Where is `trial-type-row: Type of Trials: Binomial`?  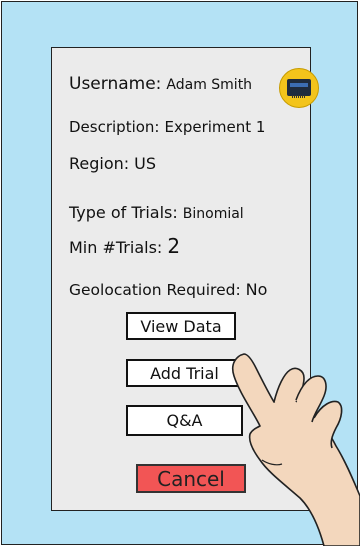
trial-type-row: Type of Trials: Binomial is located at coordinates (156, 212).